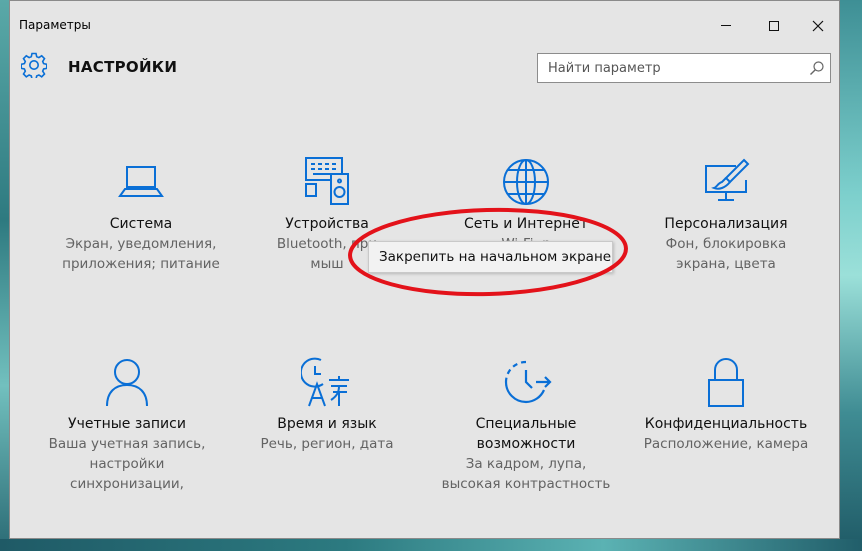 This screenshot has width=862, height=551. What do you see at coordinates (327, 181) in the screenshot?
I see `devices-icon` at bounding box center [327, 181].